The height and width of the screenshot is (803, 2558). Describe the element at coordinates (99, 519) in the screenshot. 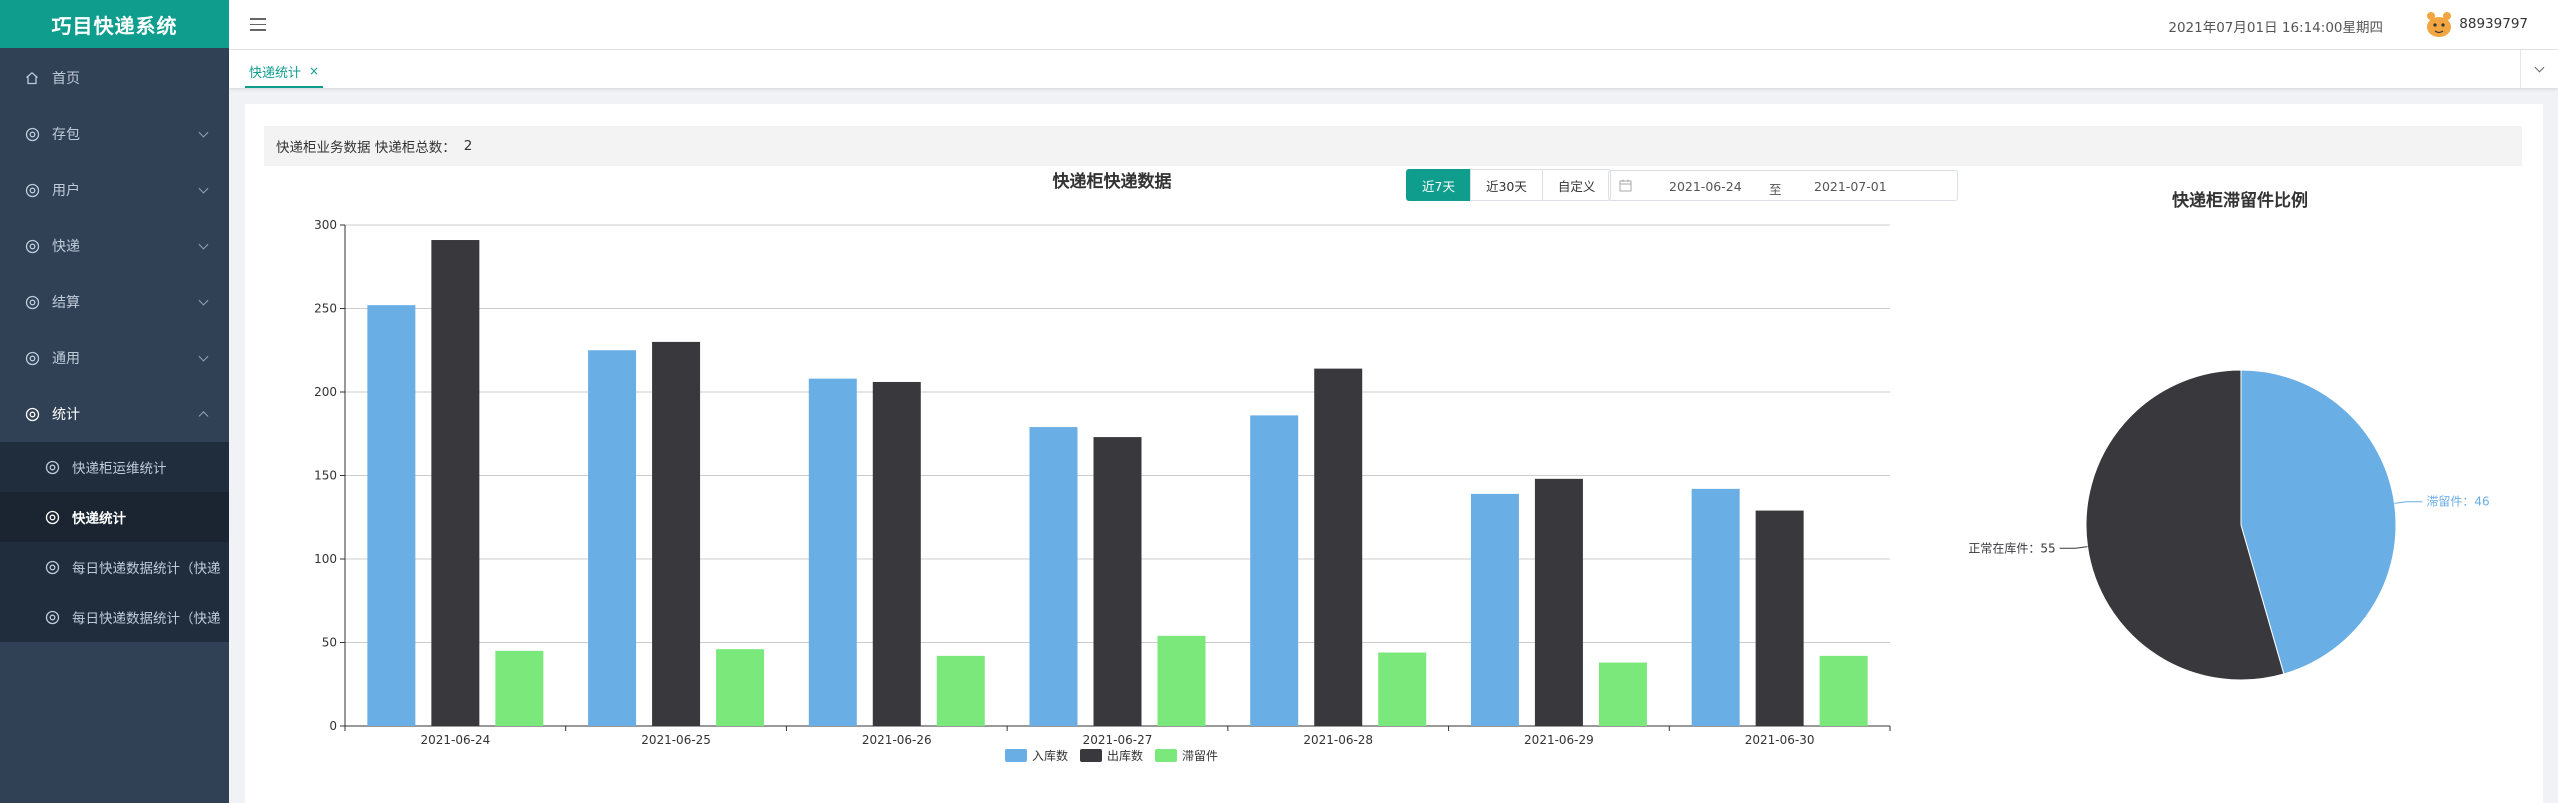

I see `submenu-item-label: 快递统计` at that location.